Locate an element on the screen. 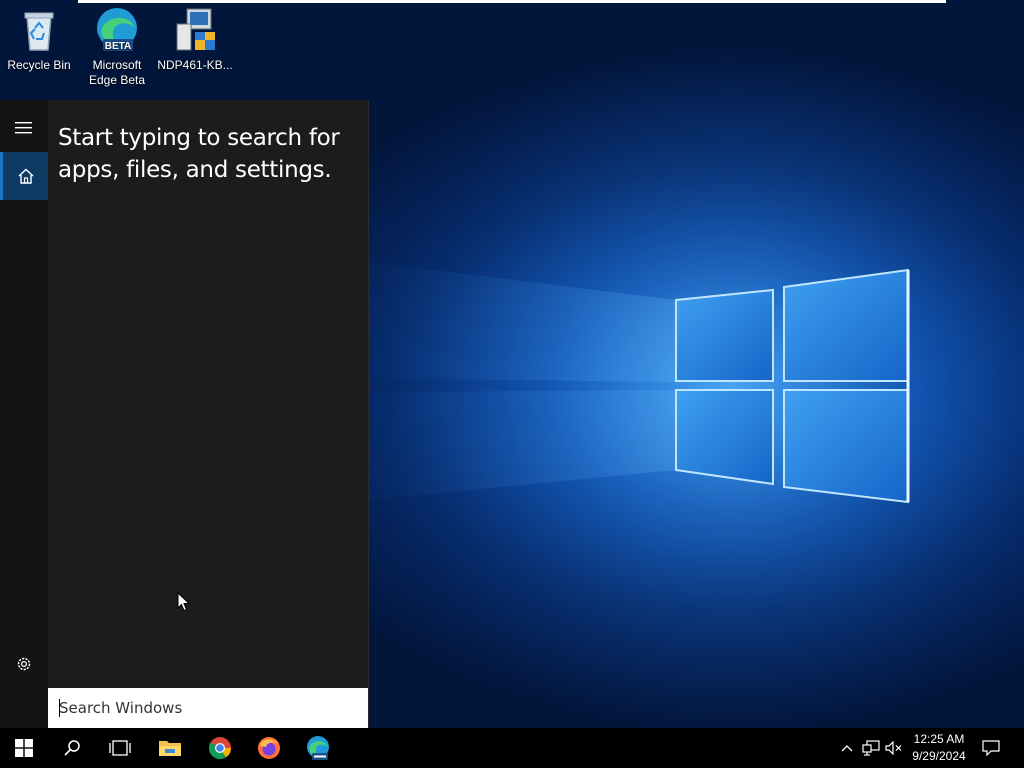 The width and height of the screenshot is (1024, 768). search-box is located at coordinates (208, 708).